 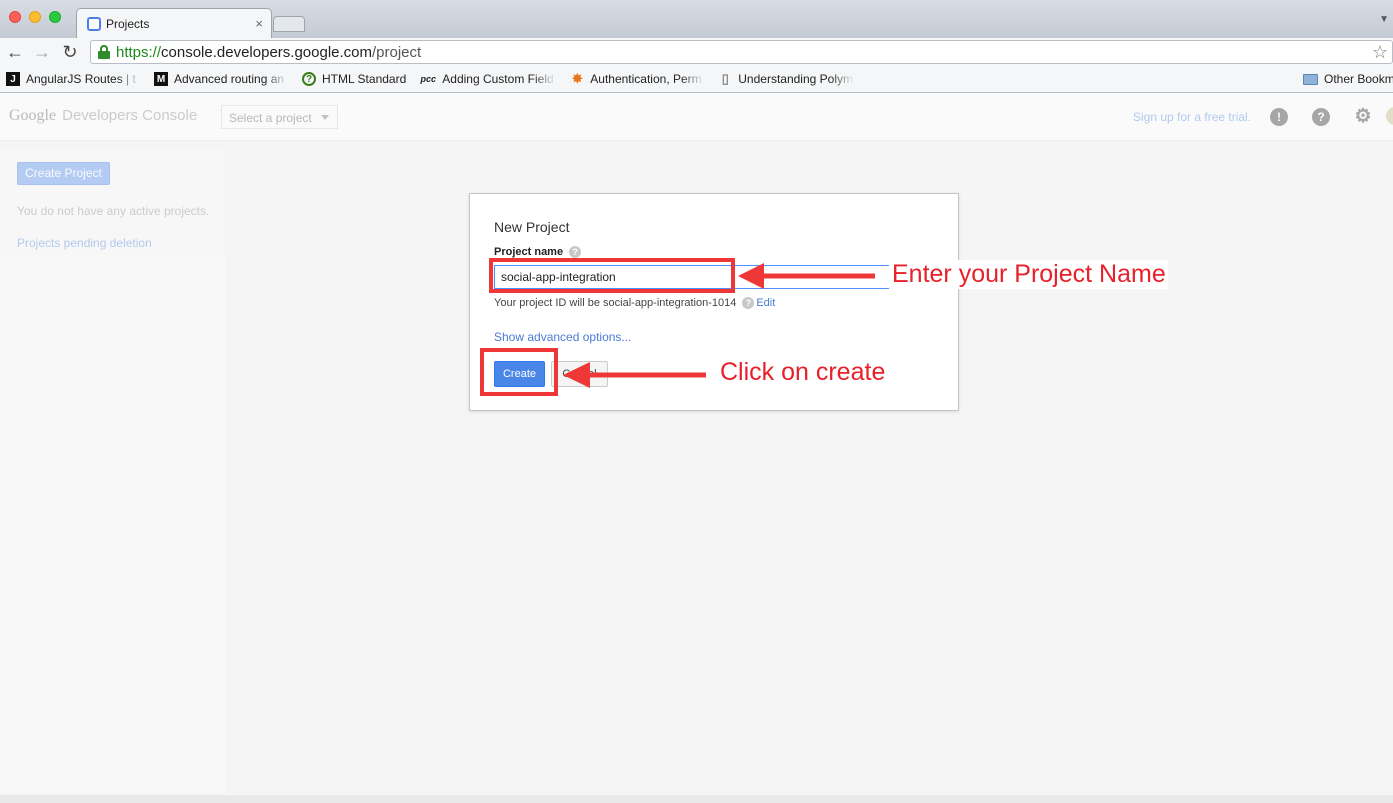 I want to click on bookmark-advanced-routing: M Advanced routing an, so click(x=221, y=79).